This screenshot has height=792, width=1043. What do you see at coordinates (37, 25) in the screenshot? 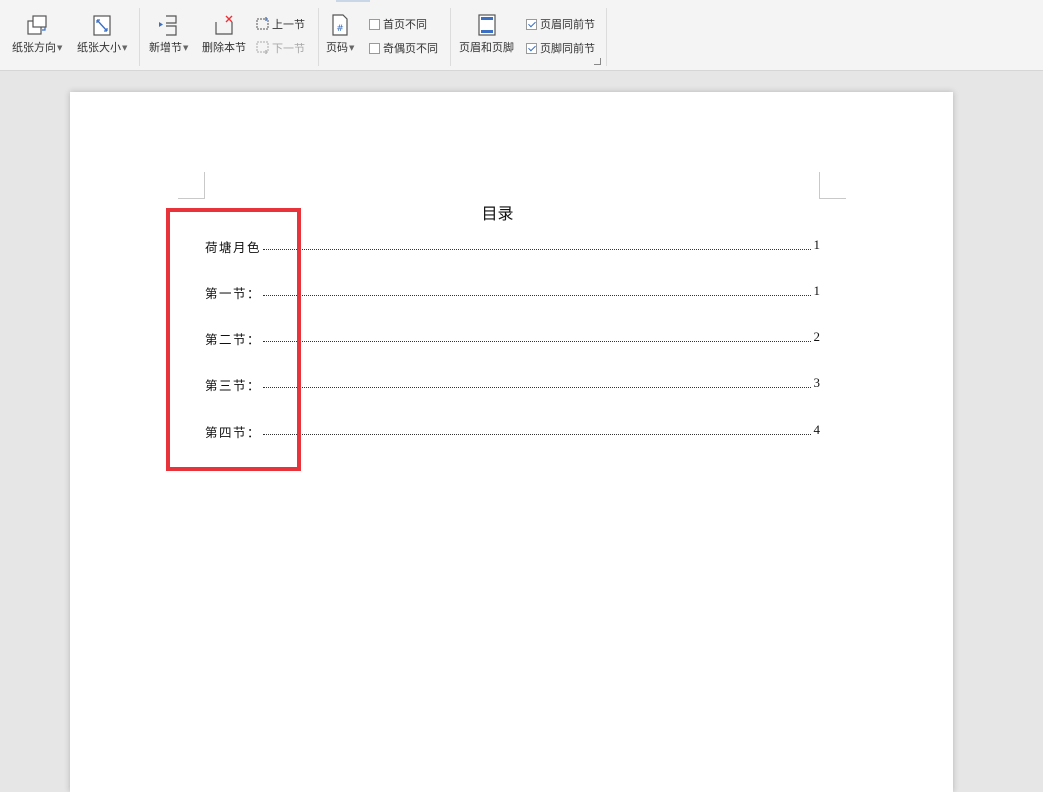
I see `paper-orientation-icon` at bounding box center [37, 25].